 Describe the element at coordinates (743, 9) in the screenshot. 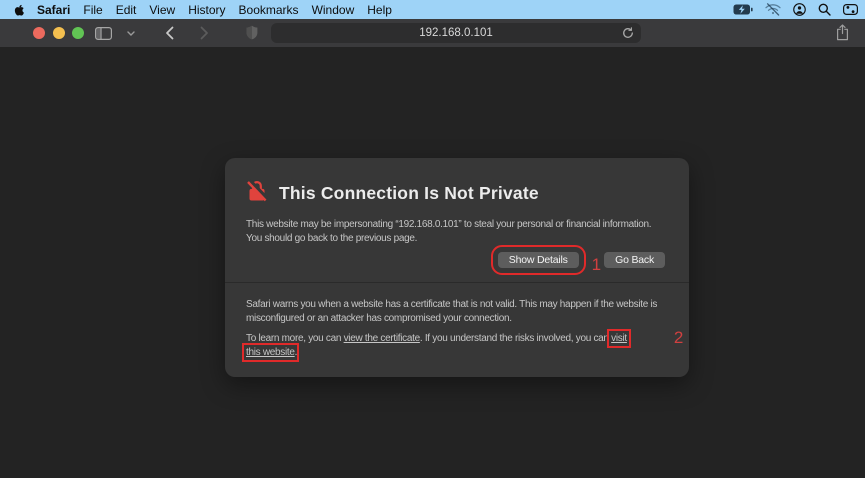

I see `battery-charging-icon` at that location.